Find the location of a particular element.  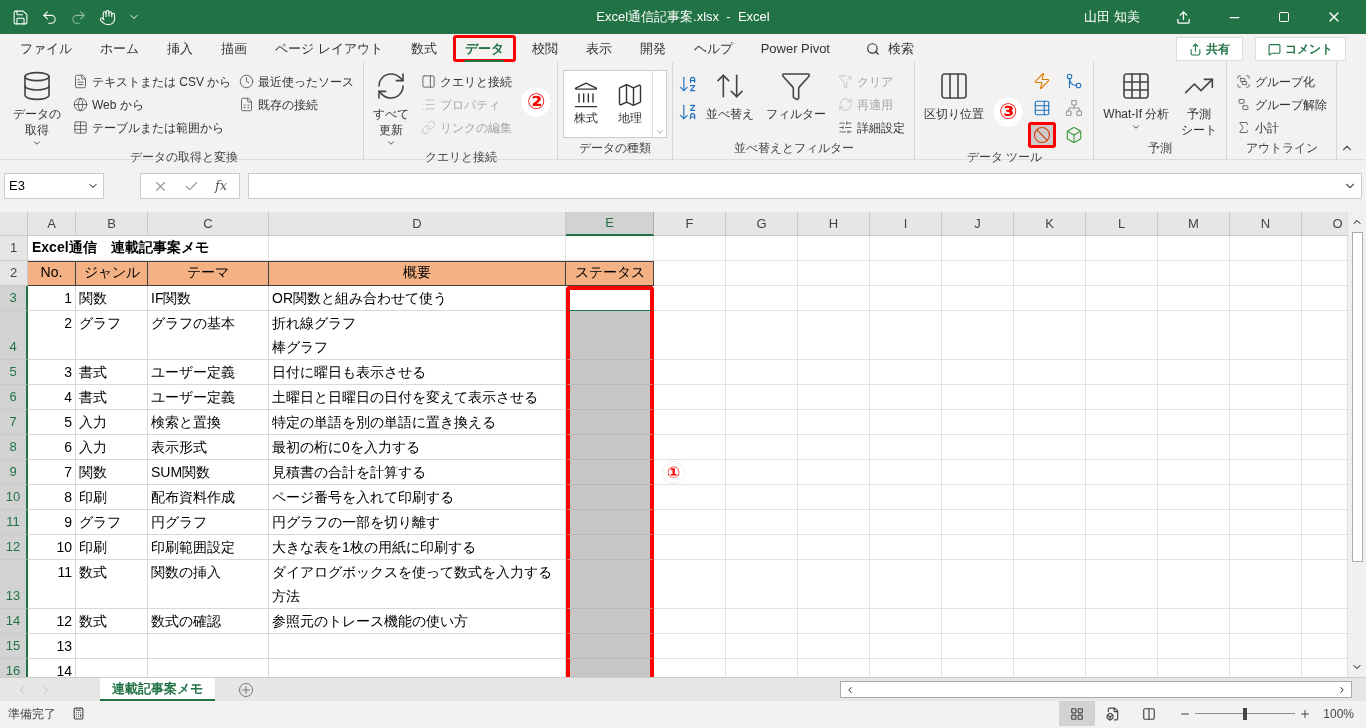

scroll-thumb is located at coordinates (1357, 397).